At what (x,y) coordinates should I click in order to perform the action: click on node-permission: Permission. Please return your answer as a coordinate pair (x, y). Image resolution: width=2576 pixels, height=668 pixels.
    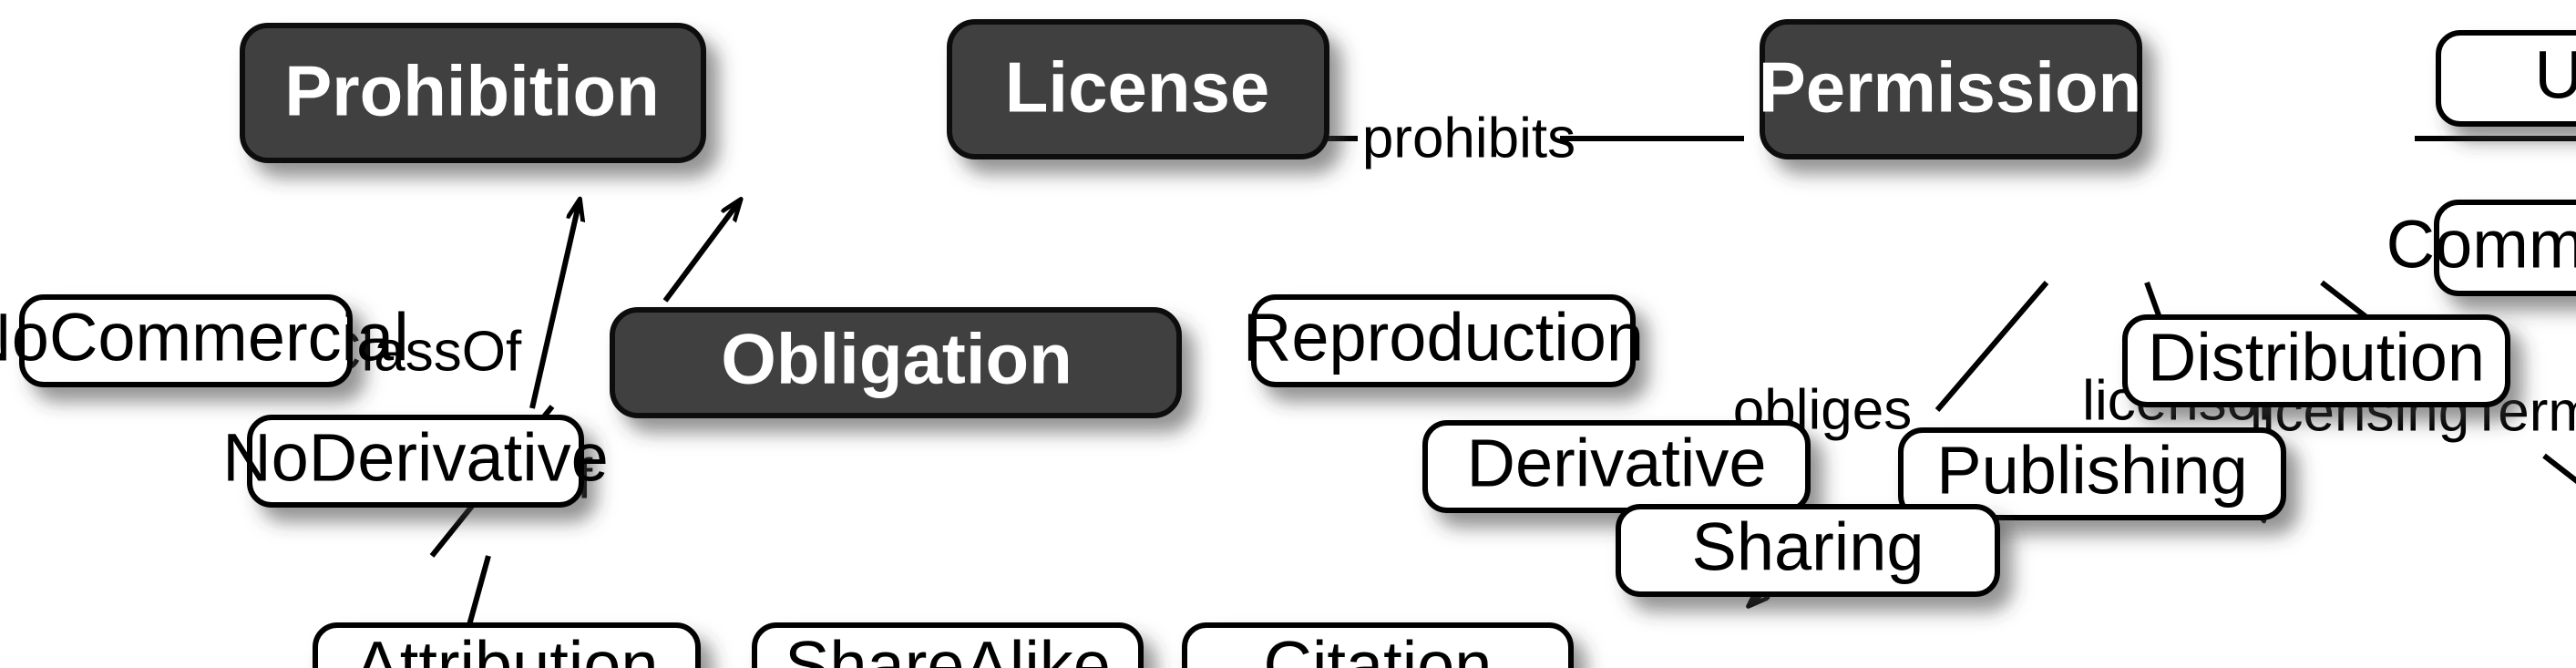
    Looking at the image, I should click on (1951, 89).